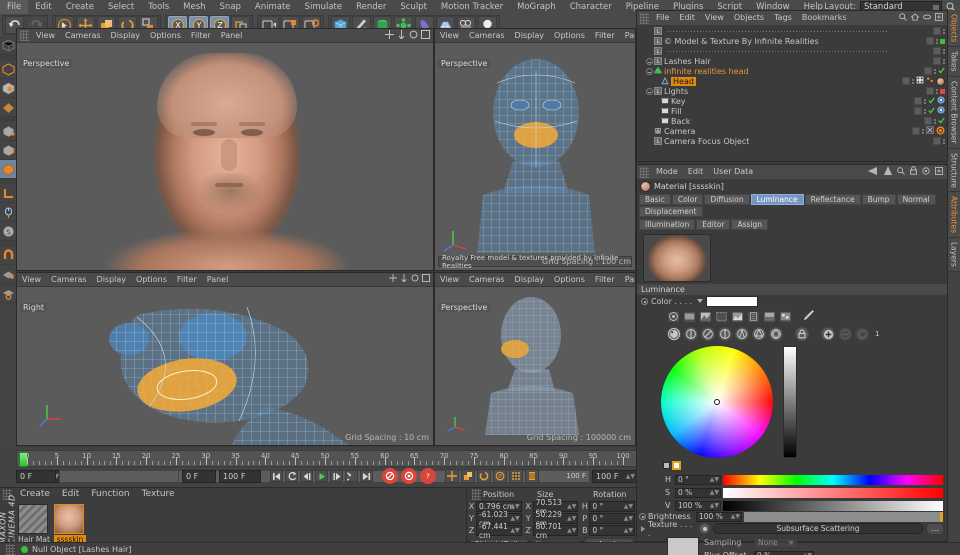 Image resolution: width=960 pixels, height=555 pixels. Describe the element at coordinates (612, 506) in the screenshot. I see `rotation-field-h: 0 ° ▲▼` at that location.